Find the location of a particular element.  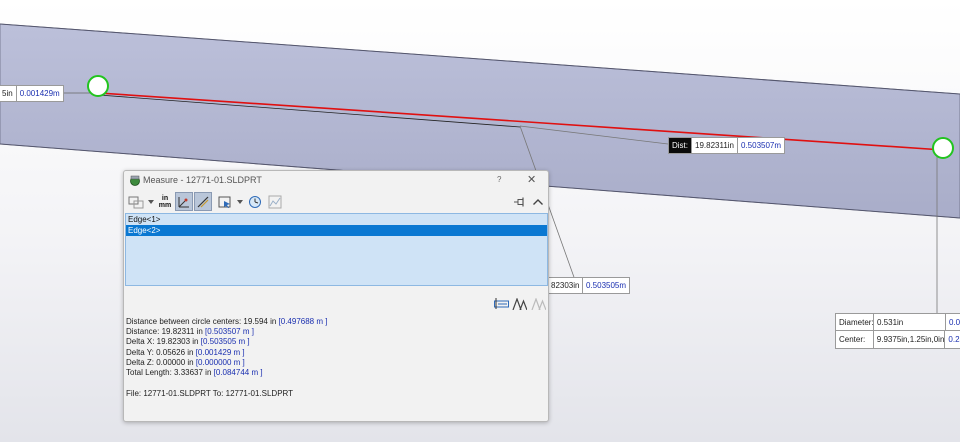

callout-left: 5in 0.001429m is located at coordinates (32, 93).